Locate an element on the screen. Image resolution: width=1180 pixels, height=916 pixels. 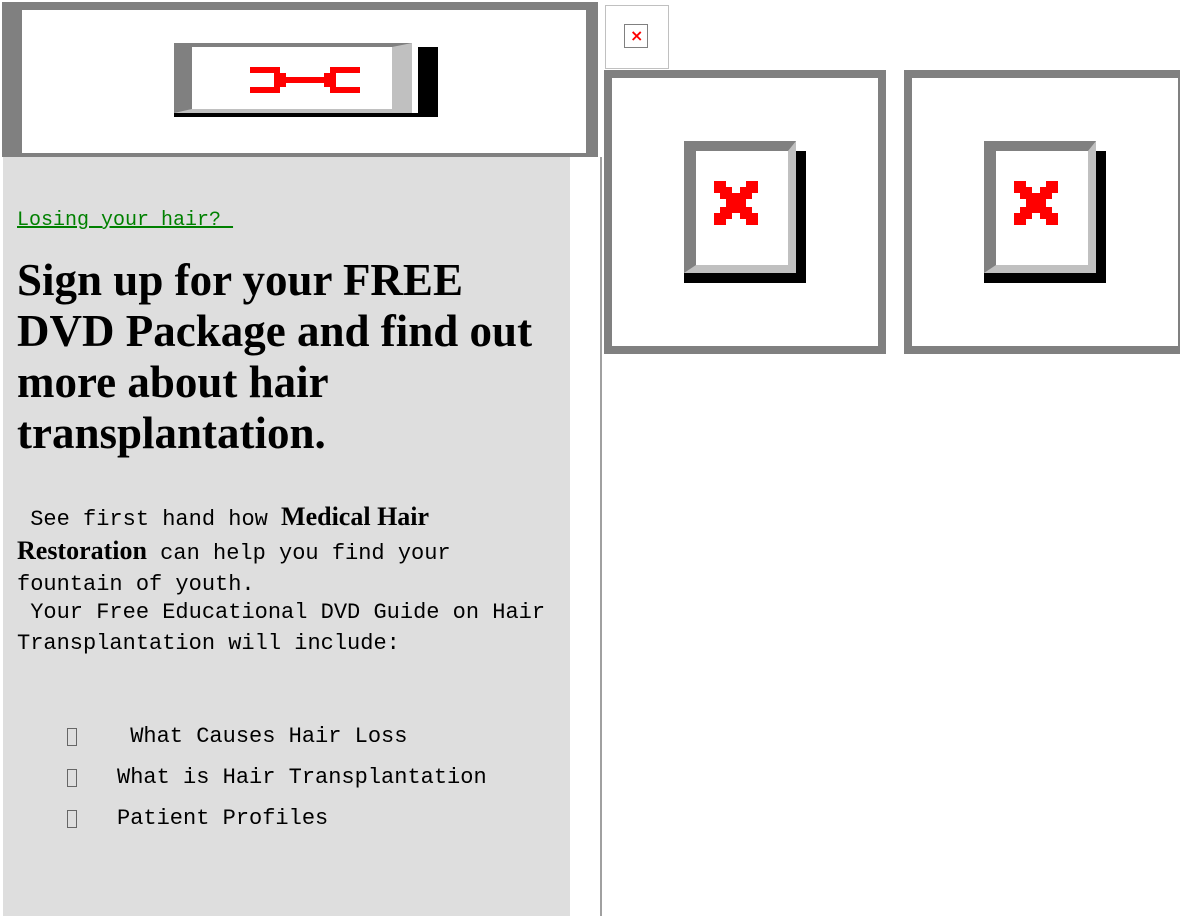
list-item-label: What Causes Hair Loss is located at coordinates (262, 736).